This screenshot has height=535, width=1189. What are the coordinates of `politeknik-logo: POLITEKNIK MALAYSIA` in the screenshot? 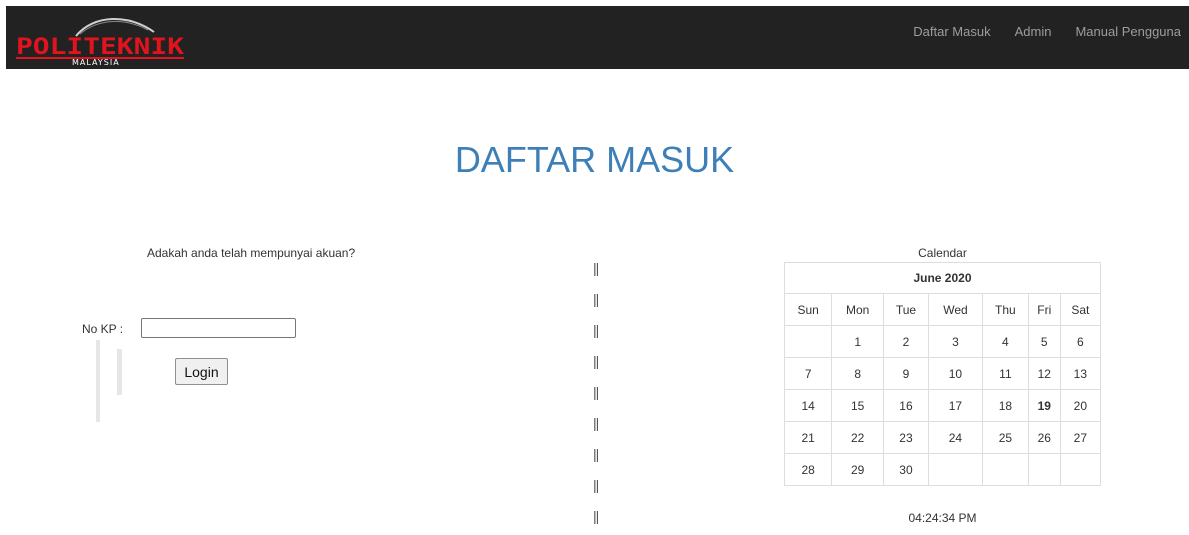 It's located at (104, 40).